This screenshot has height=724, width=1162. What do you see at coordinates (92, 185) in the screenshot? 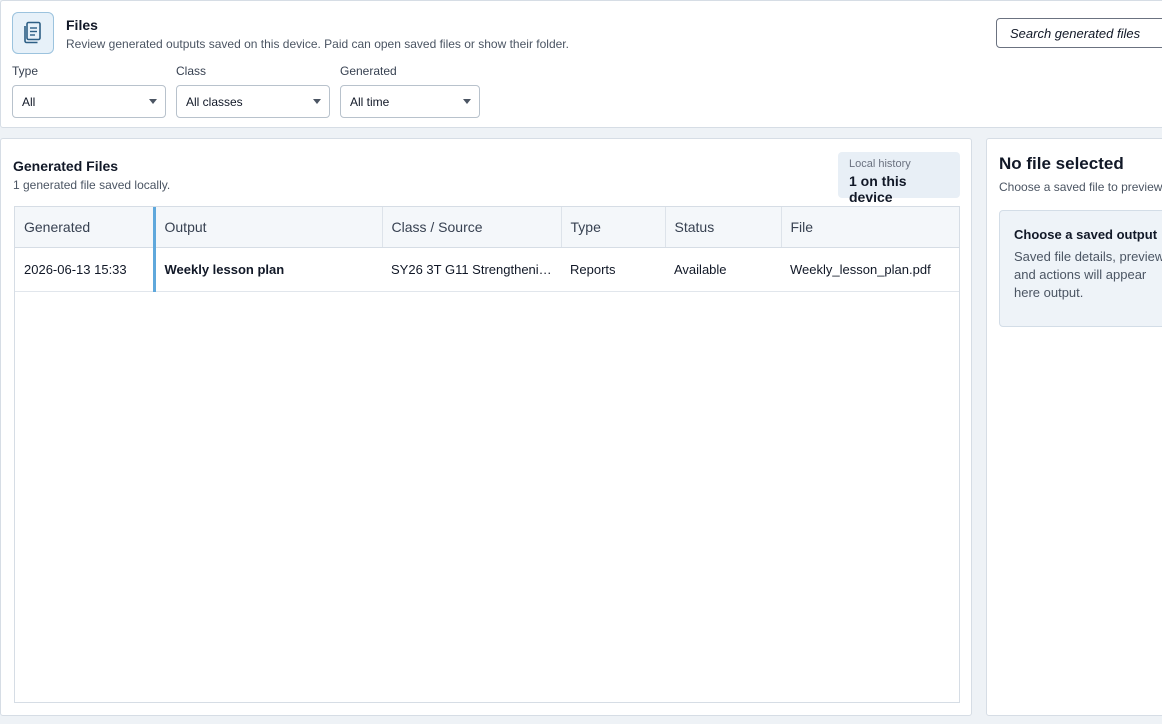
I see `panel-subtitle: 1 generated file saved locally.` at bounding box center [92, 185].